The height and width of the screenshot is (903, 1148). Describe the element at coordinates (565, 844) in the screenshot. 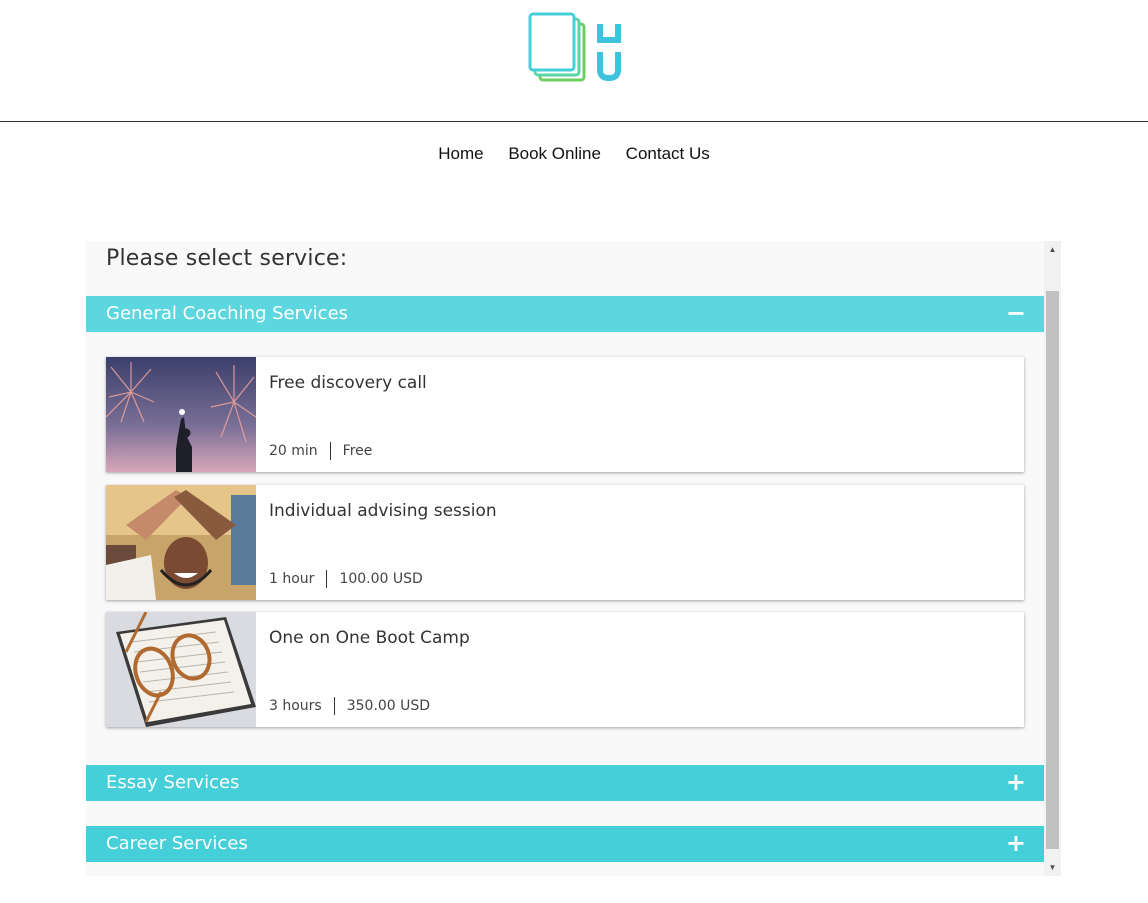

I see `category-career-services: Career Services +` at that location.